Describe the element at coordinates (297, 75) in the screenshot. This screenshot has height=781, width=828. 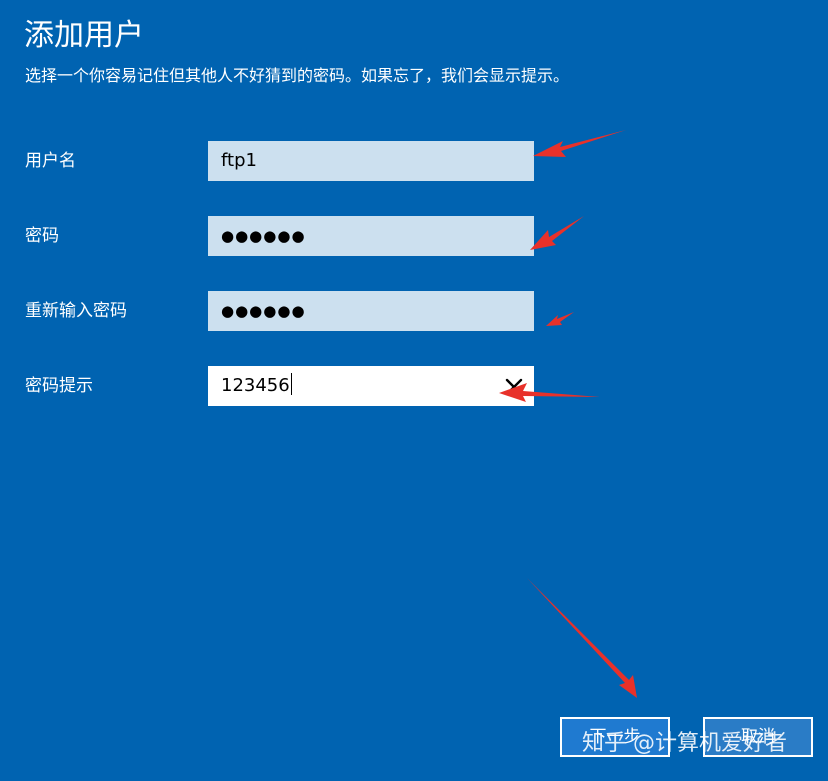
I see `page-subtitle: 选择一个你容易记住但其他人不好猜到的密码。如果忘了，我们会显示提示。` at that location.